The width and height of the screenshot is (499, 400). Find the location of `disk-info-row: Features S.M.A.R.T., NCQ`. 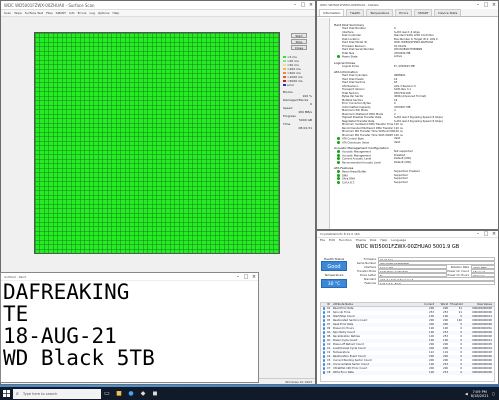

disk-info-row: Features S.M.A.R.T., NCQ is located at coordinates (422, 283).